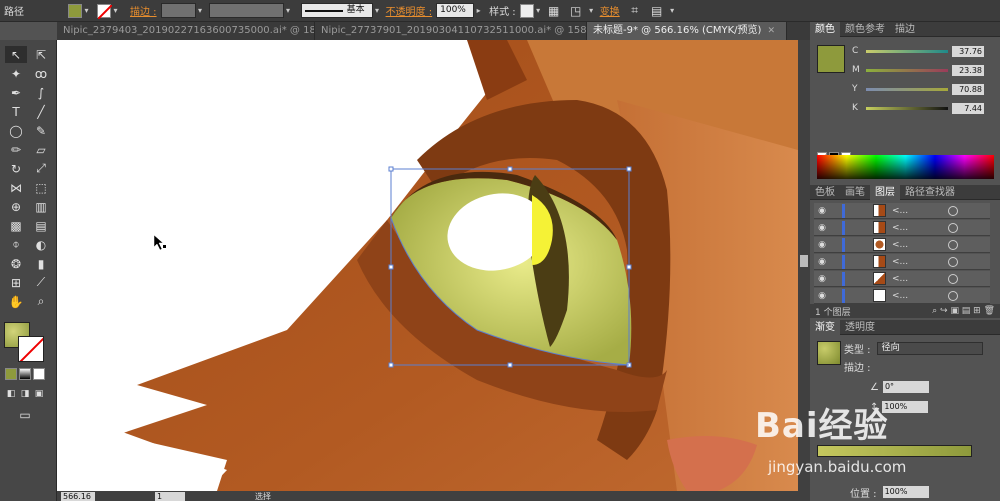 The image size is (1000, 501). What do you see at coordinates (39, 394) in the screenshot?
I see `draw-inside-icon: ▣` at bounding box center [39, 394].